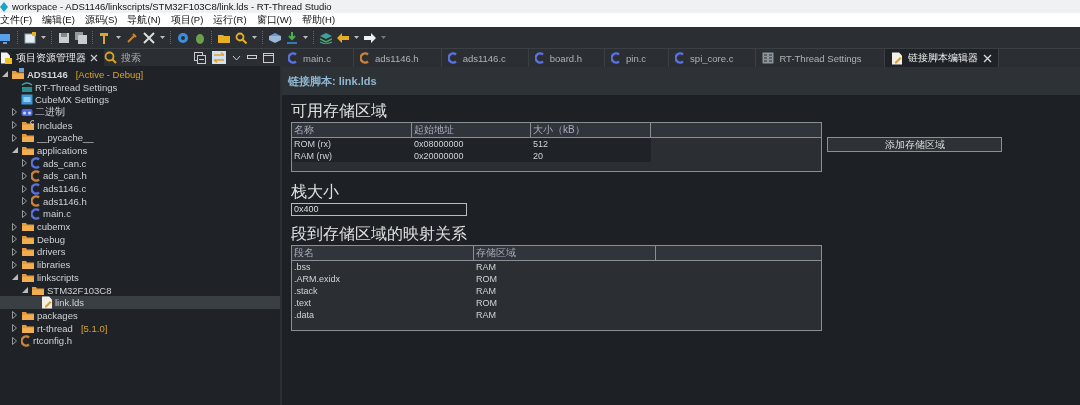 This screenshot has height=405, width=1080. What do you see at coordinates (914, 144) in the screenshot?
I see `add-region-button: 添加存储区域` at bounding box center [914, 144].